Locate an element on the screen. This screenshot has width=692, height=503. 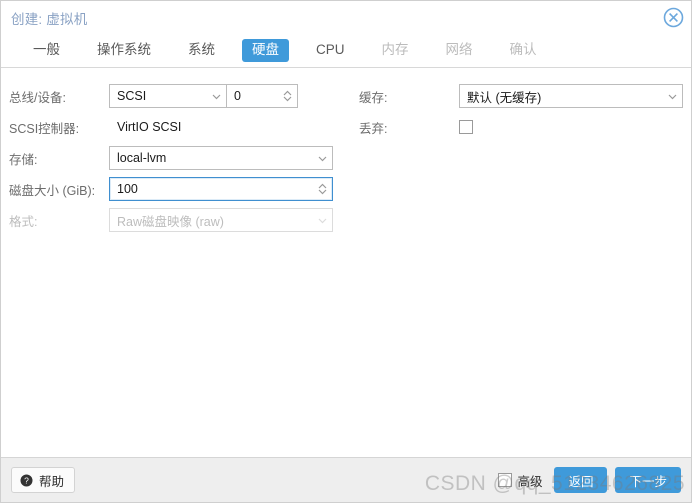
cache-value: 默认 (无缓存) is located at coordinates (504, 97).